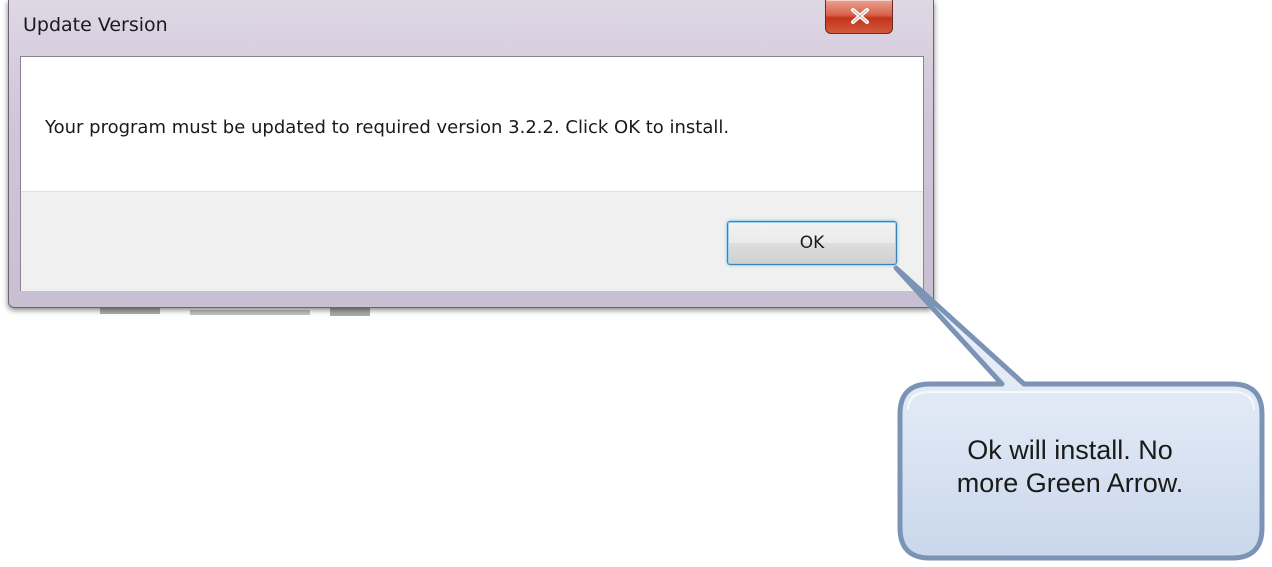  What do you see at coordinates (1070, 483) in the screenshot?
I see `callout-line-2: more Green Arrow.` at bounding box center [1070, 483].